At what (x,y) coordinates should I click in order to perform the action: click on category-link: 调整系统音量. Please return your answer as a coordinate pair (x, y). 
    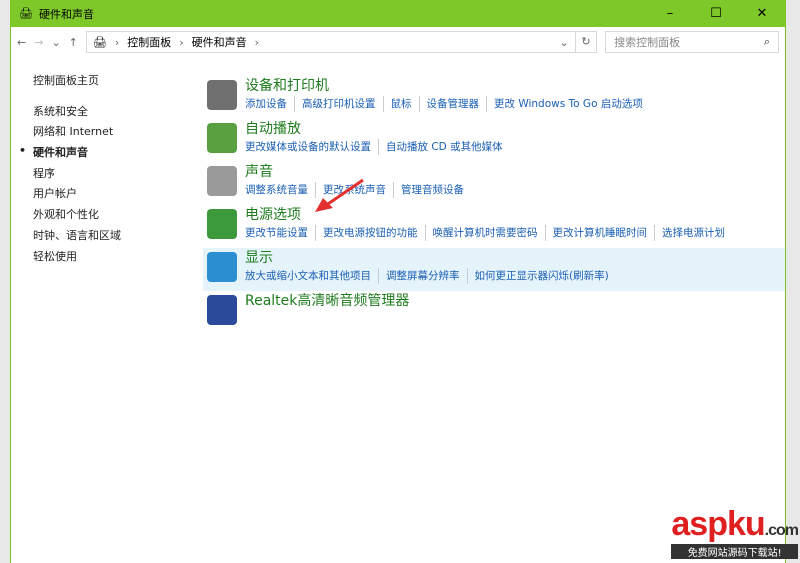
    Looking at the image, I should click on (276, 190).